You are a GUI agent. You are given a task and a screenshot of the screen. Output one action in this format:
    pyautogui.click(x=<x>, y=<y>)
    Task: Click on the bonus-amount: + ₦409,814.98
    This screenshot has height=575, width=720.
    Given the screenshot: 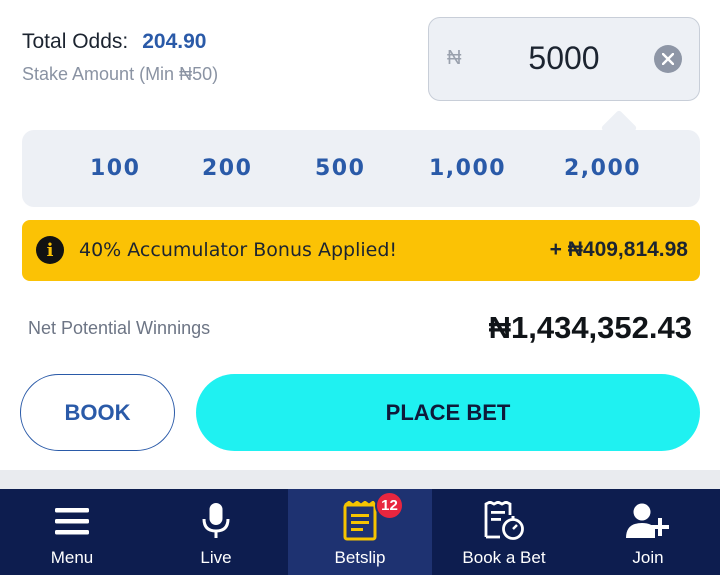 What is the action you would take?
    pyautogui.click(x=618, y=249)
    